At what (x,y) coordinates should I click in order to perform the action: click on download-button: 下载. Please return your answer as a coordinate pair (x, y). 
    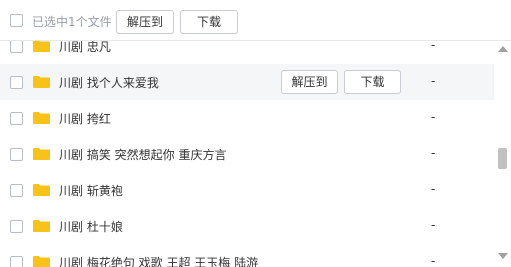
    Looking at the image, I should click on (209, 22).